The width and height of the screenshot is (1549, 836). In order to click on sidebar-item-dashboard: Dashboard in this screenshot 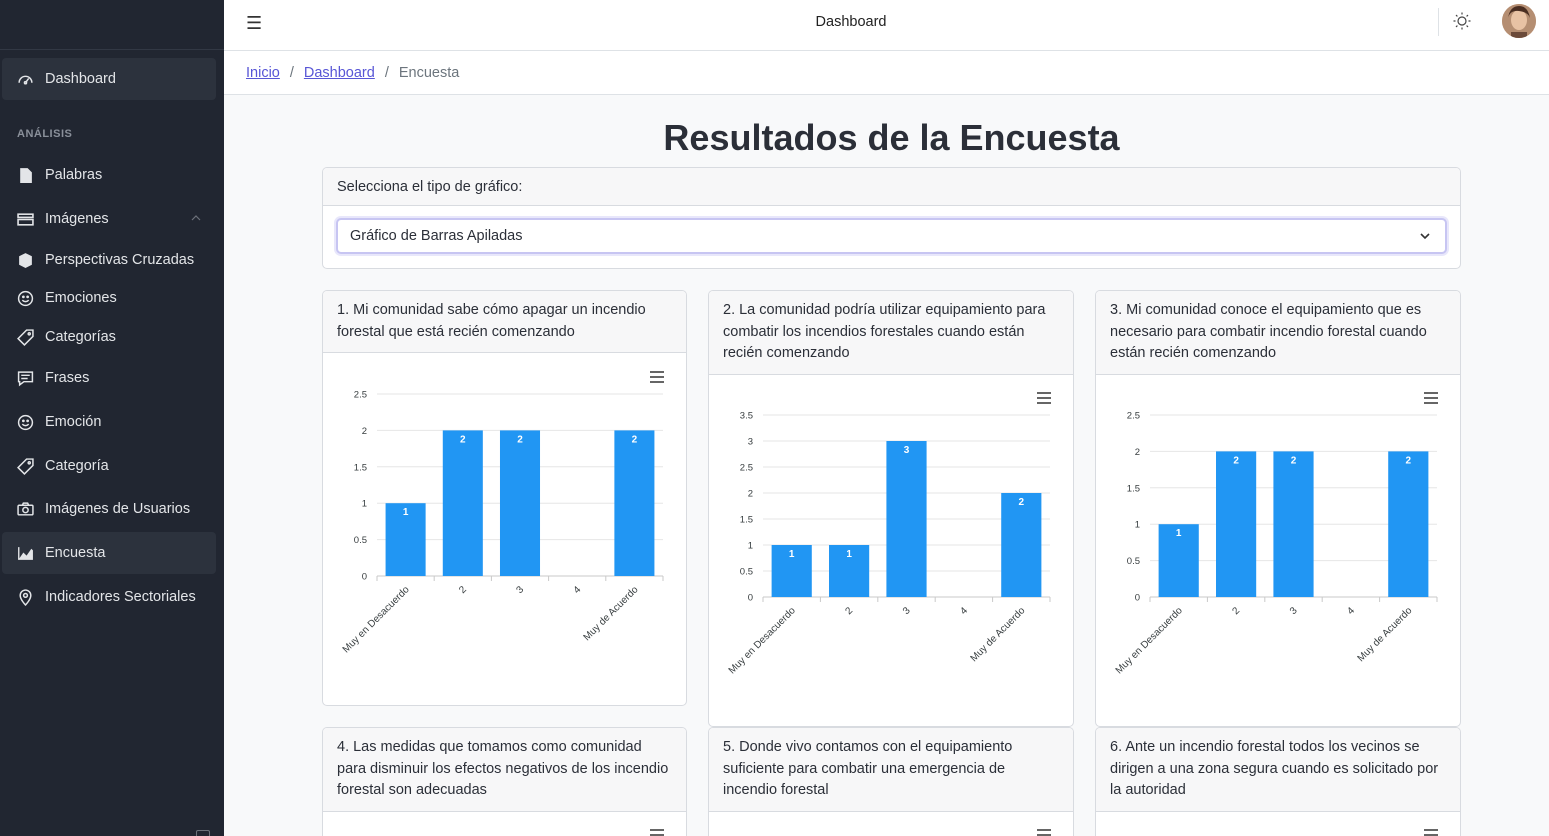, I will do `click(109, 79)`.